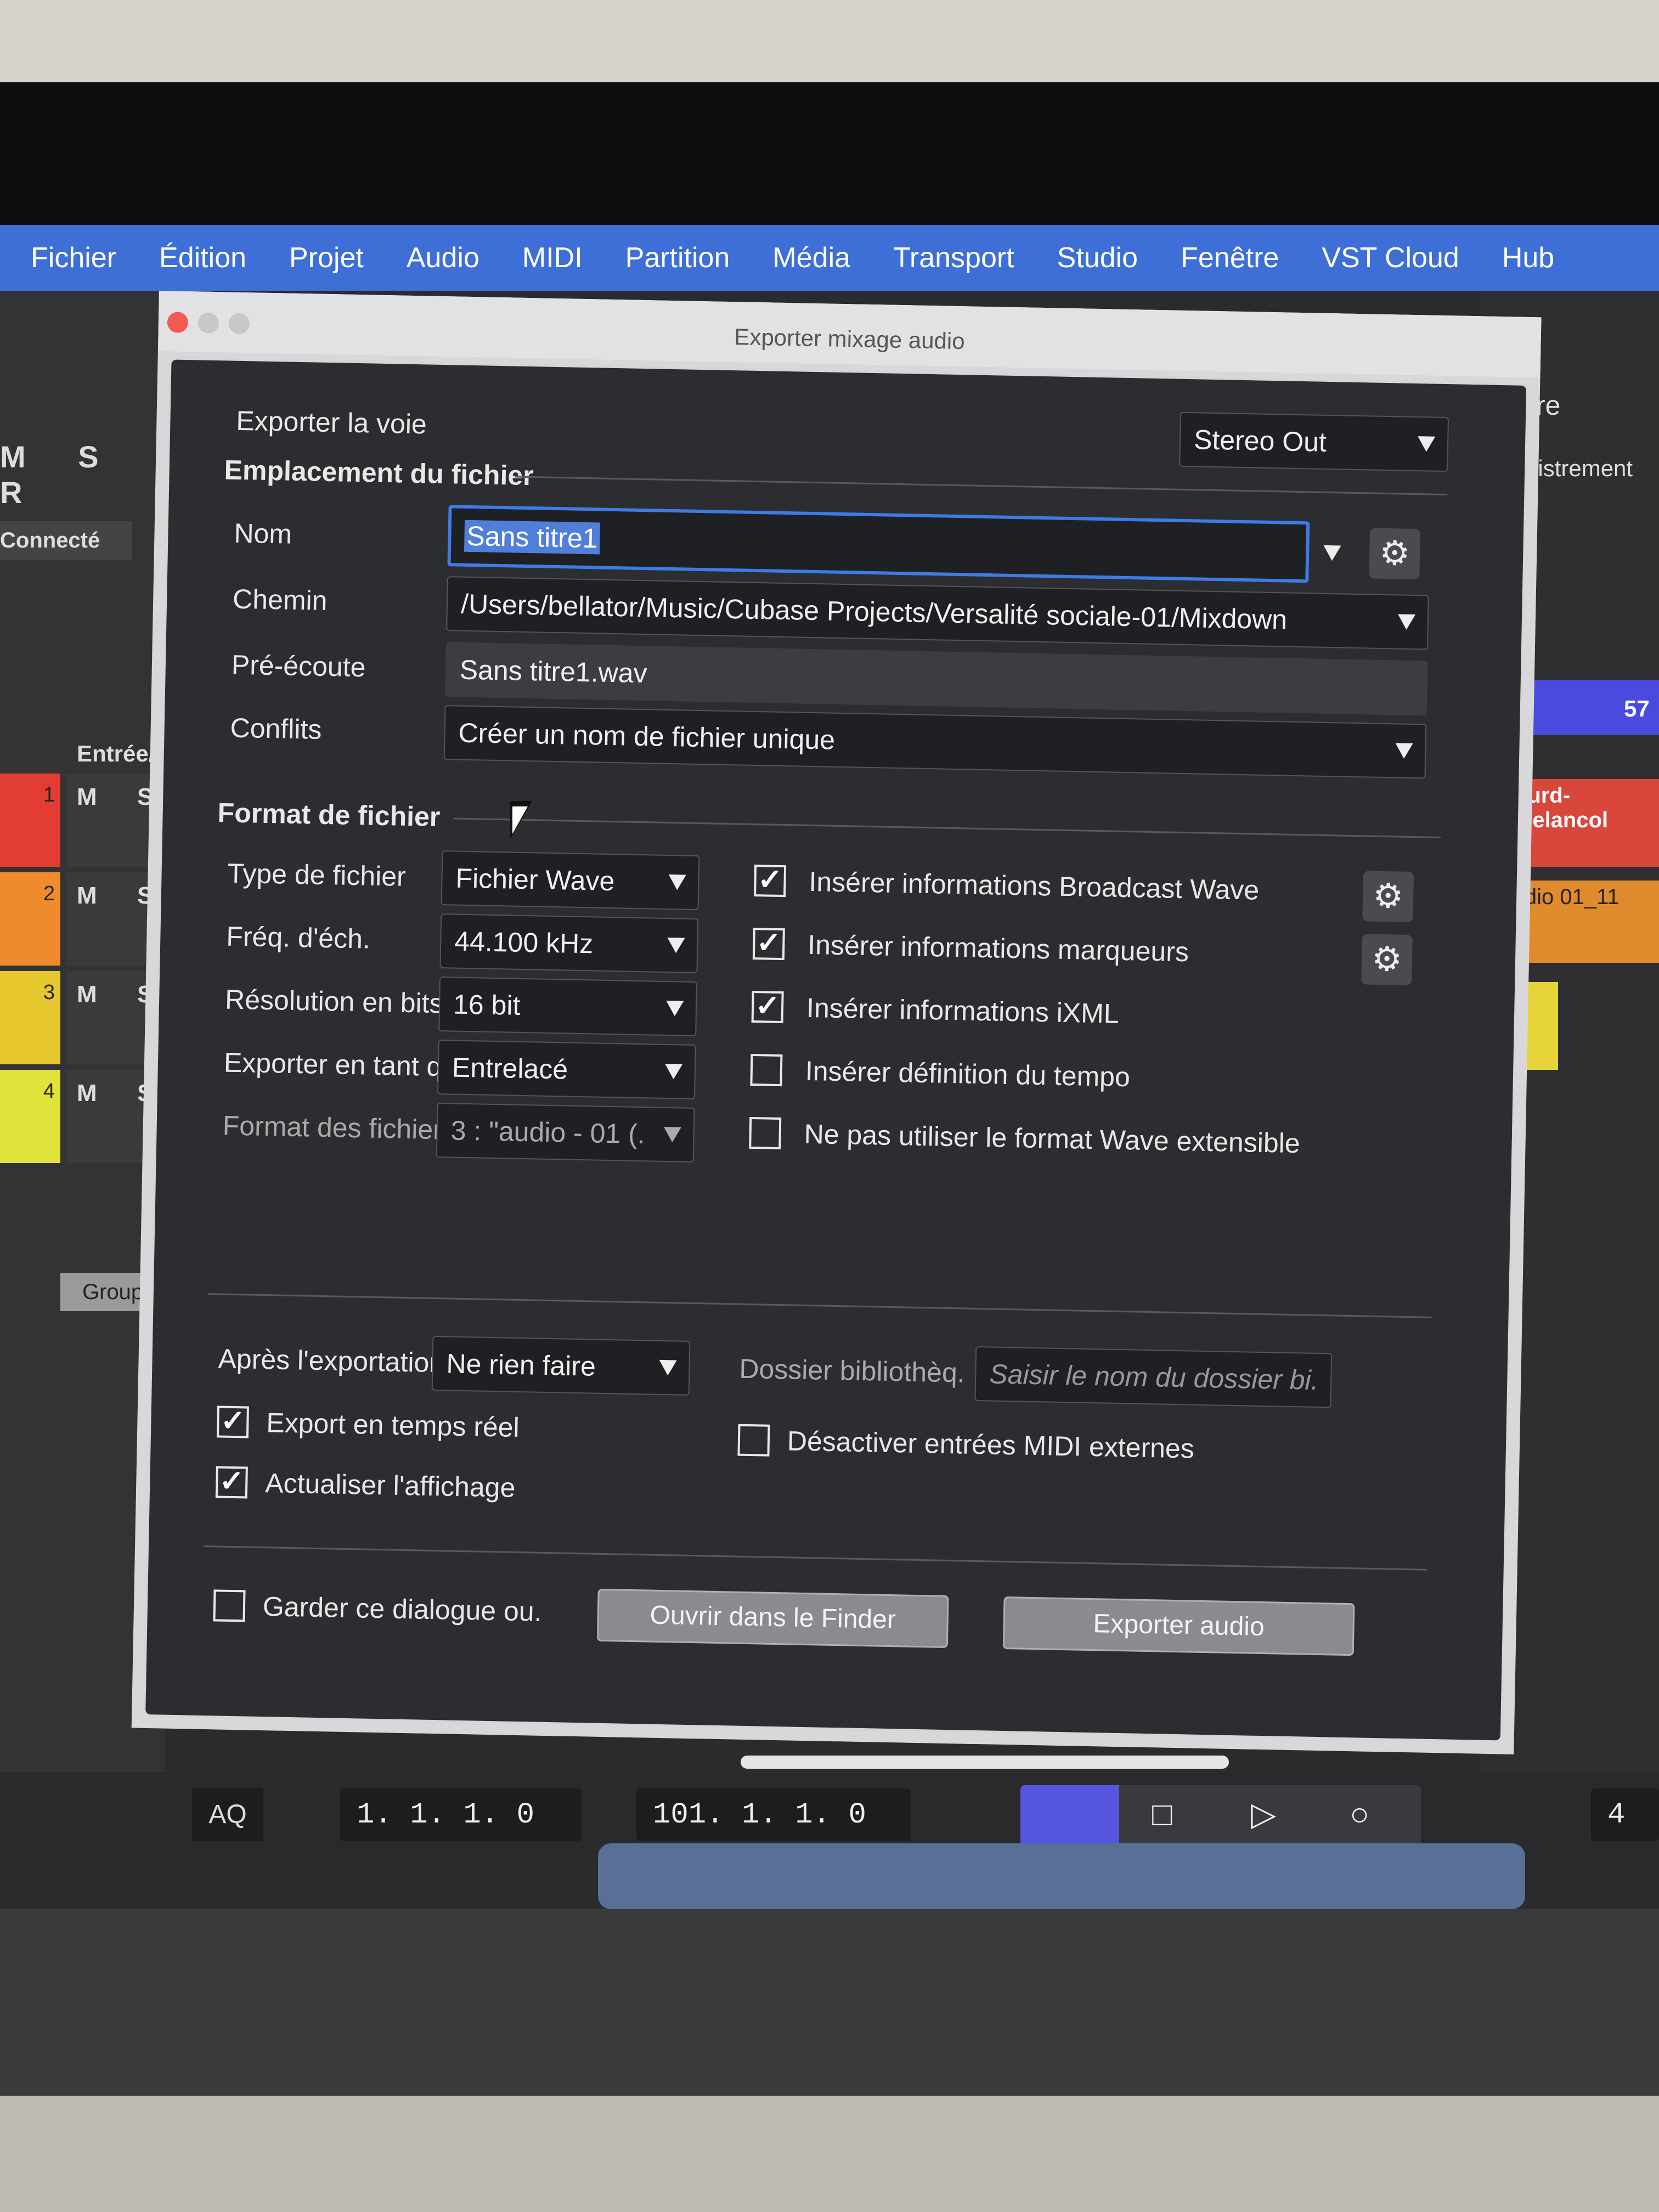  I want to click on left-locator: 1. 1. 1. 0, so click(461, 1815).